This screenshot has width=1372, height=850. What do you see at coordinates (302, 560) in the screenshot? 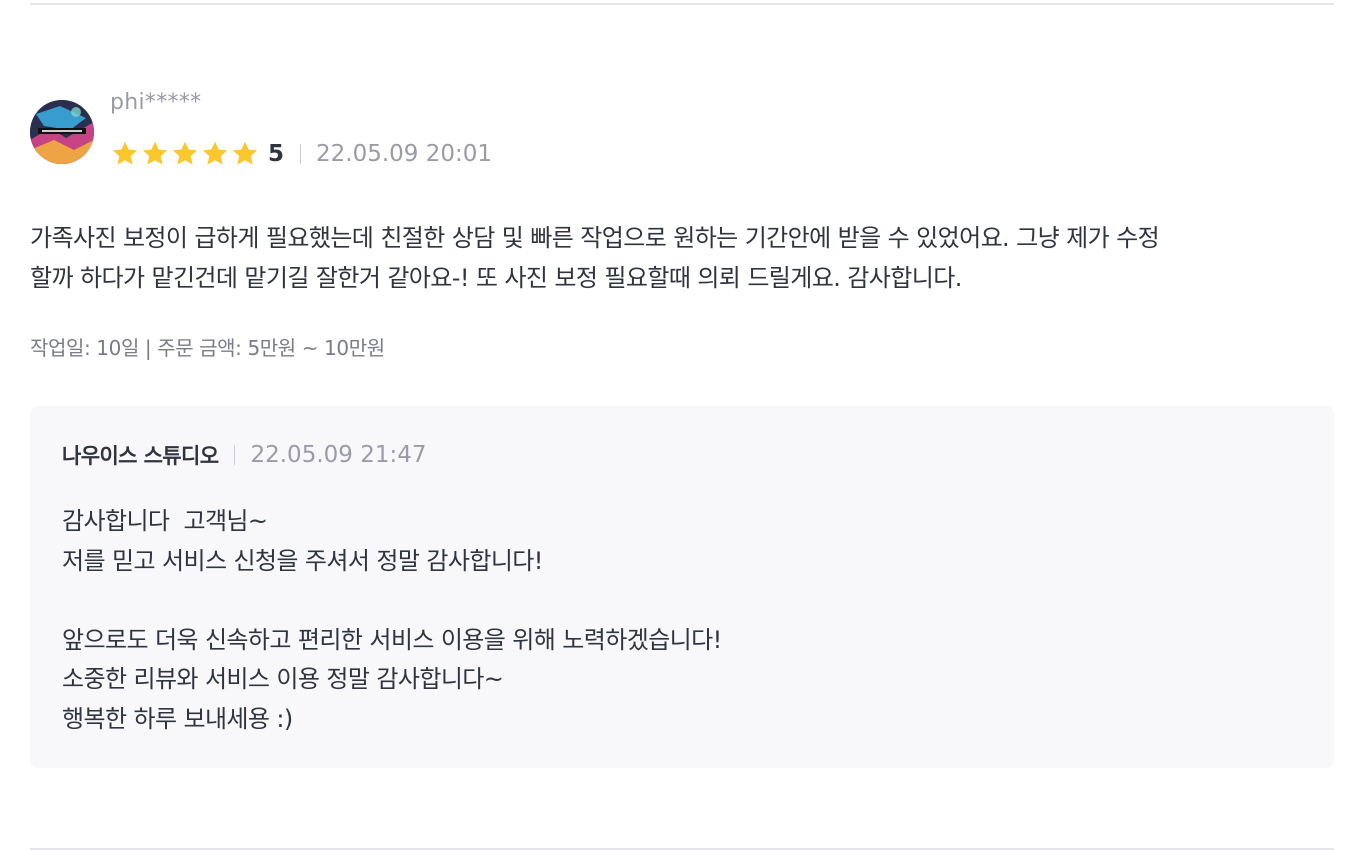
I see `reply-text-line: 저를 믿고 서비스 신청을 주셔서 정말 감사합니다!` at bounding box center [302, 560].